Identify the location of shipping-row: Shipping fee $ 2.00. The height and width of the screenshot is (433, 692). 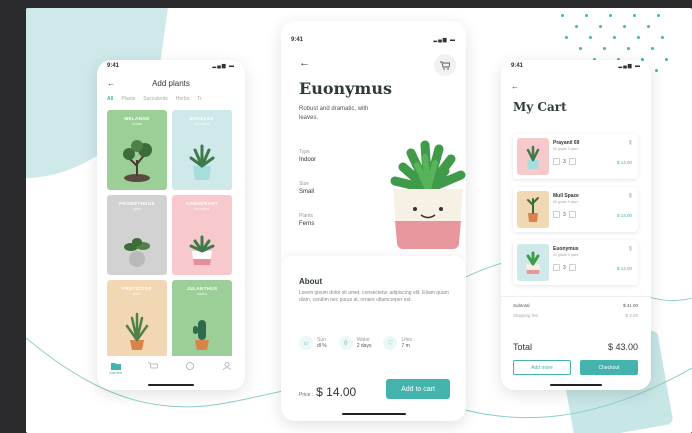
(575, 315).